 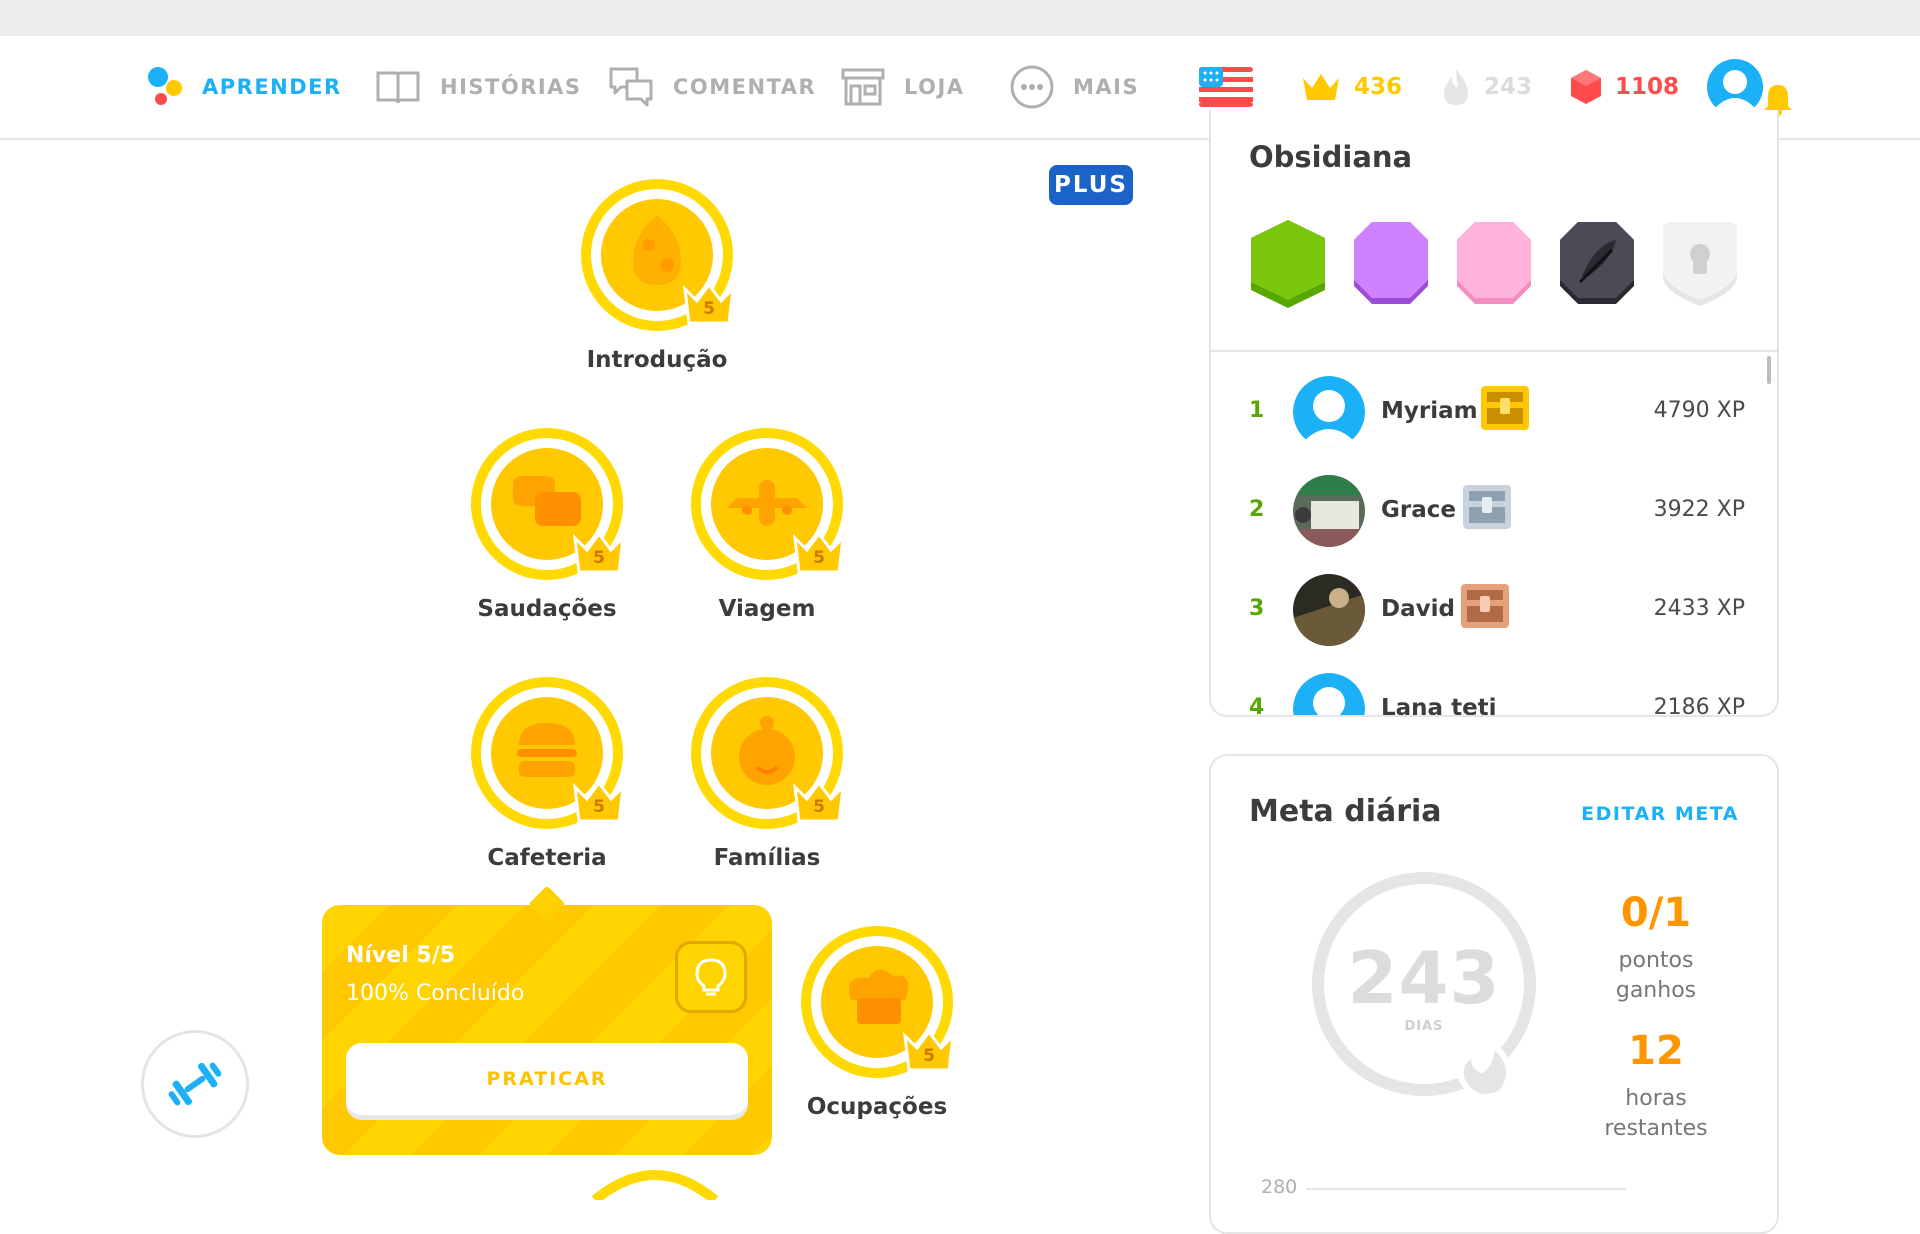 What do you see at coordinates (165, 86) in the screenshot?
I see `learn-icon` at bounding box center [165, 86].